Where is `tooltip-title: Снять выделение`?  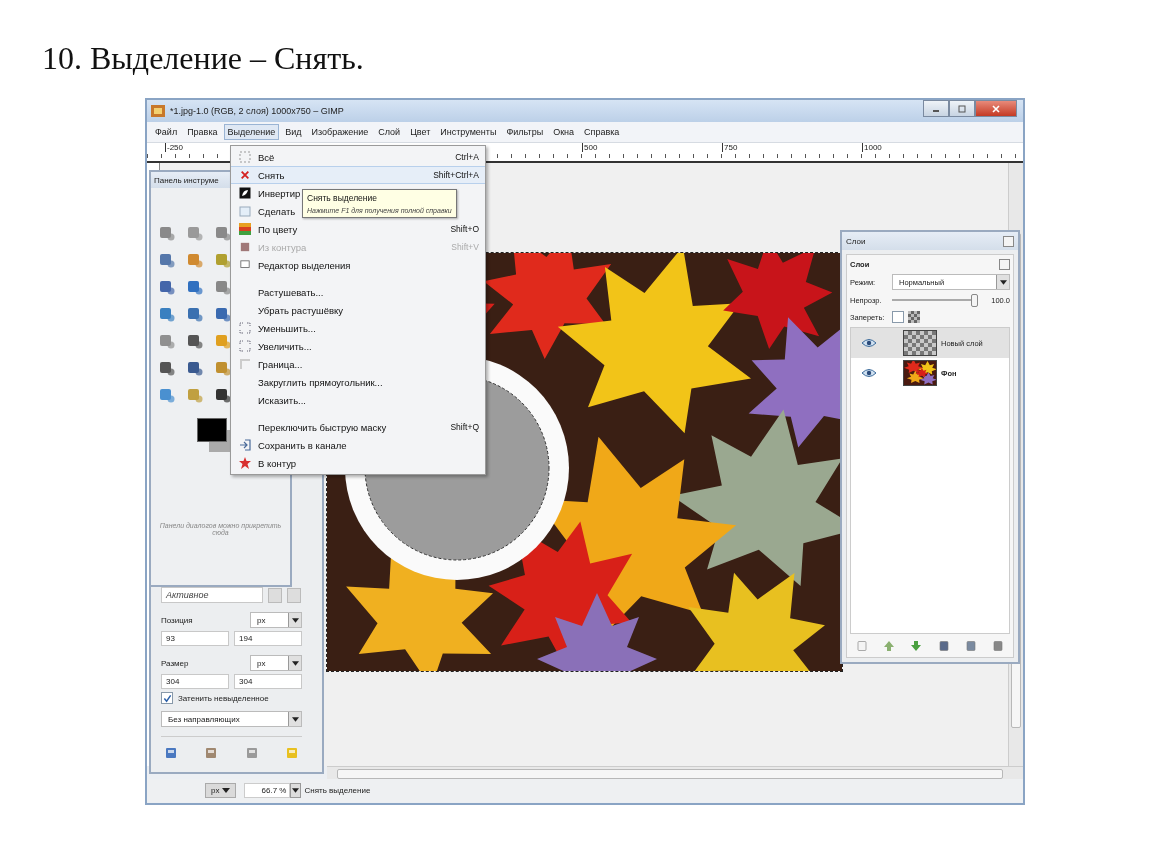 tooltip-title: Снять выделение is located at coordinates (342, 198).